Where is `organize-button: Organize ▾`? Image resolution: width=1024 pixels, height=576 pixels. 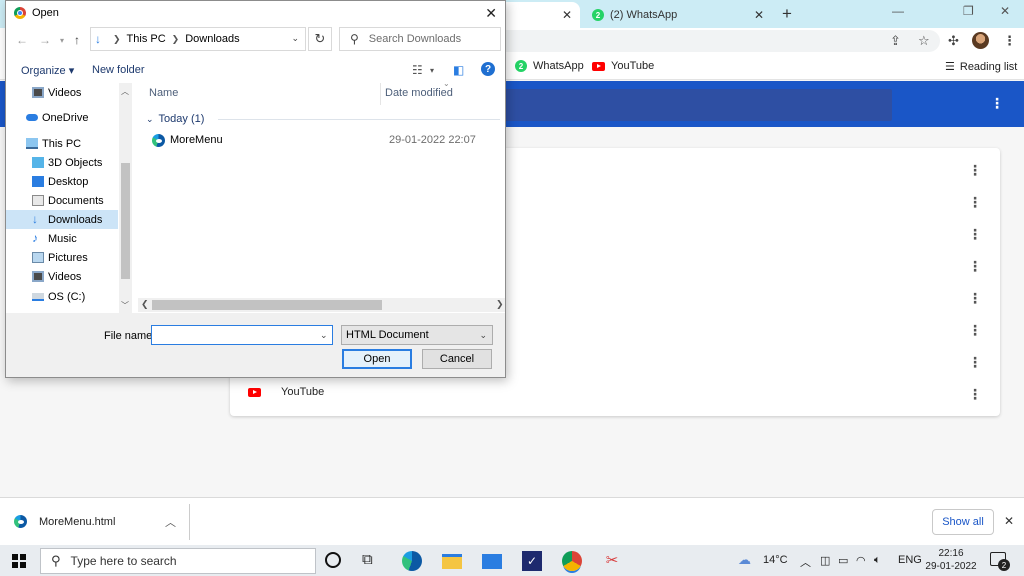 organize-button: Organize ▾ is located at coordinates (47, 70).